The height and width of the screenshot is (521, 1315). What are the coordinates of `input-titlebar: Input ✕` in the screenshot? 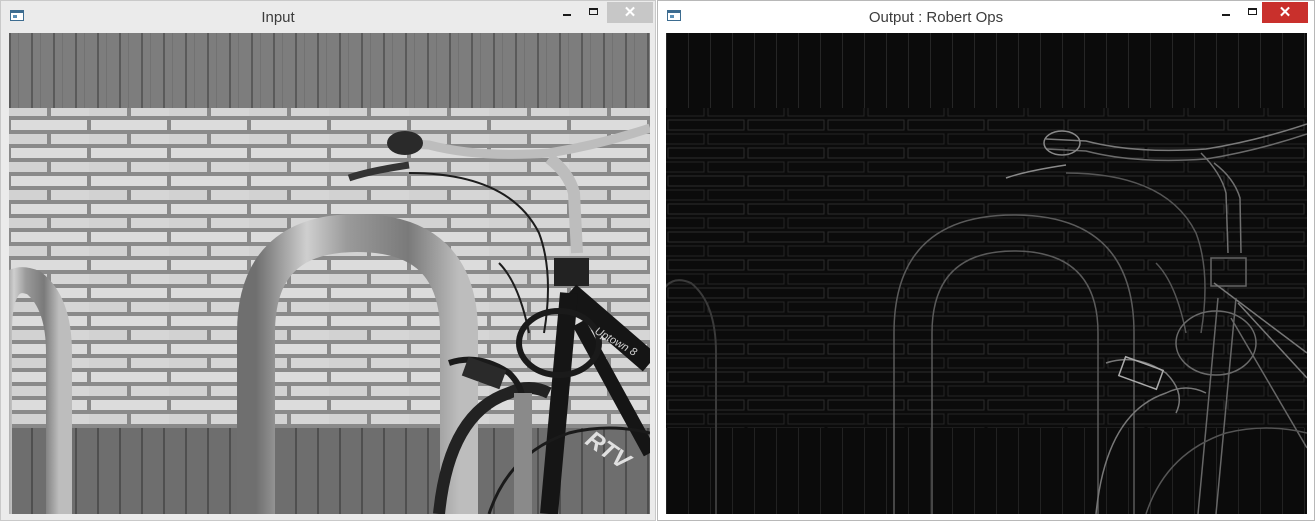 It's located at (328, 16).